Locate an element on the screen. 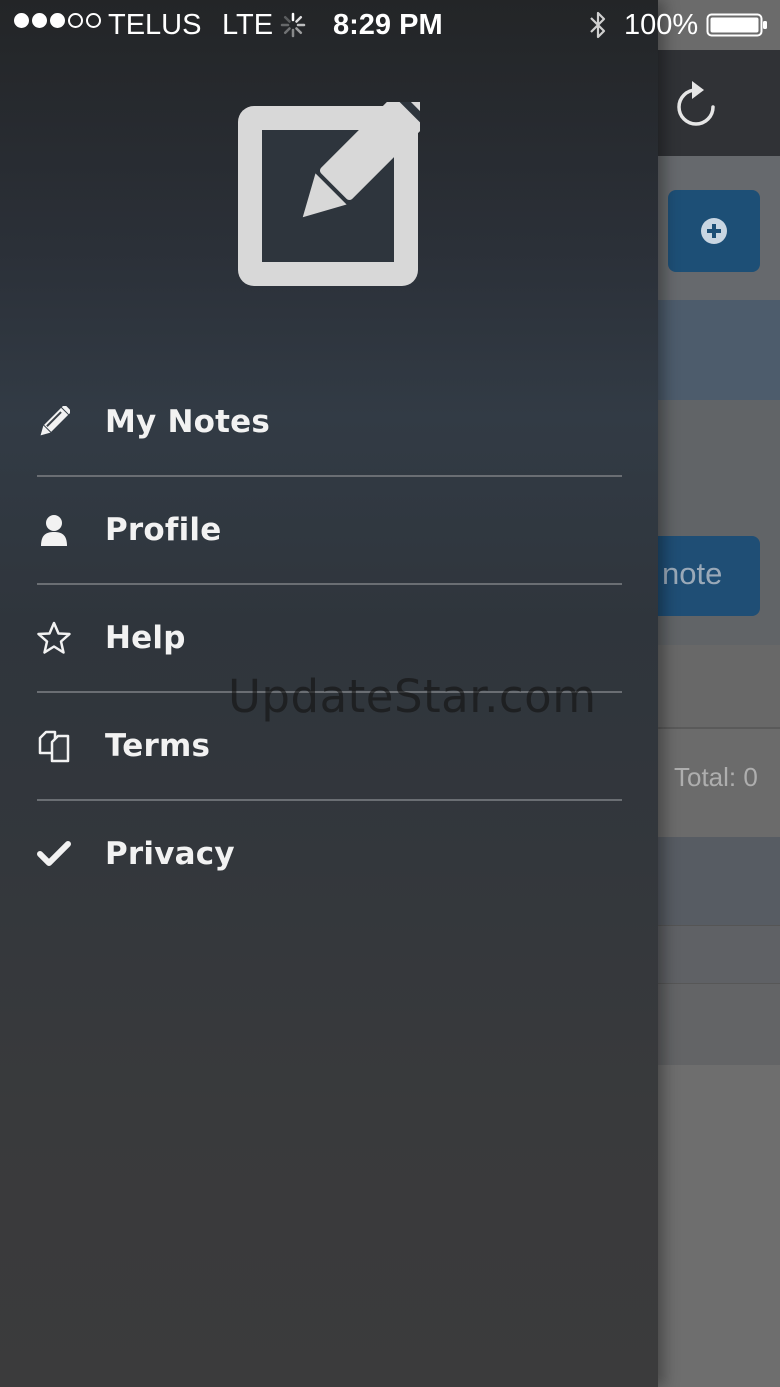 This screenshot has height=1387, width=780. network-type: LTE is located at coordinates (248, 25).